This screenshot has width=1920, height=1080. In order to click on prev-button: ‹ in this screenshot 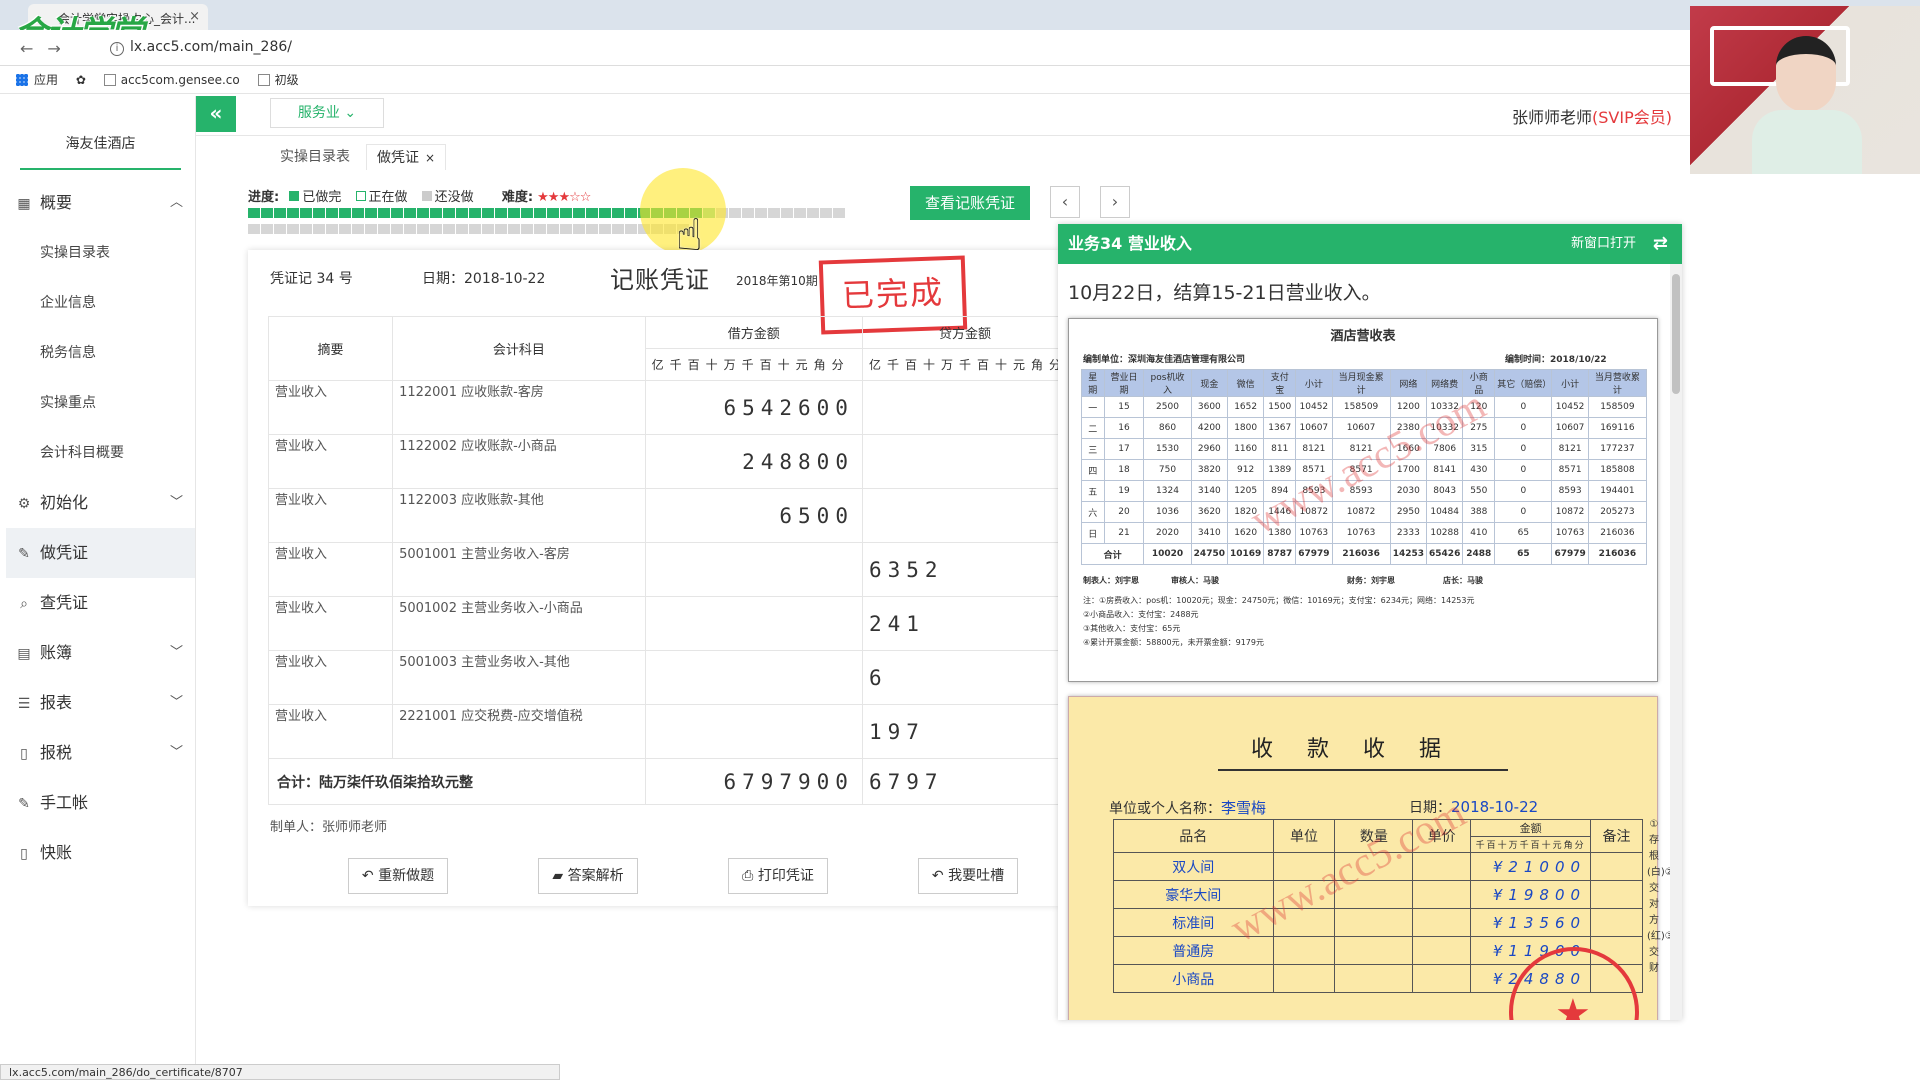, I will do `click(1065, 202)`.